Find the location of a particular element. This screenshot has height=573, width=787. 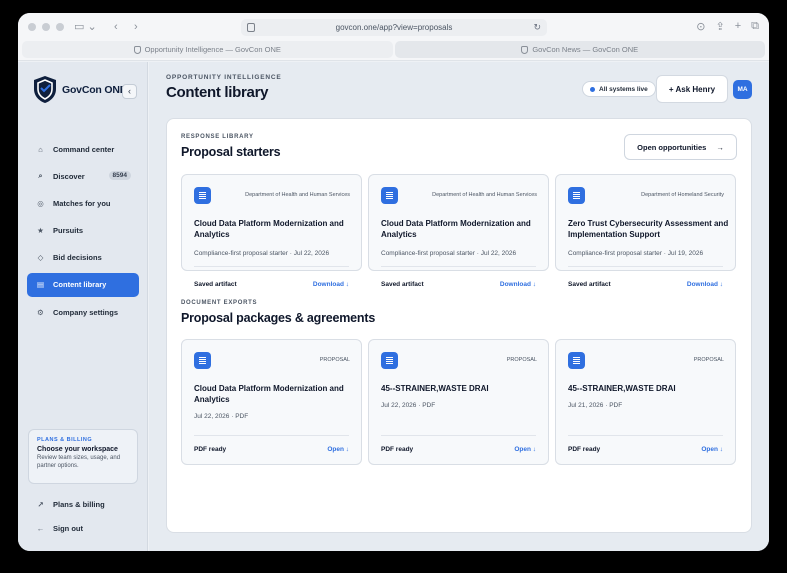

arrow-right-icon: → is located at coordinates (720, 147).